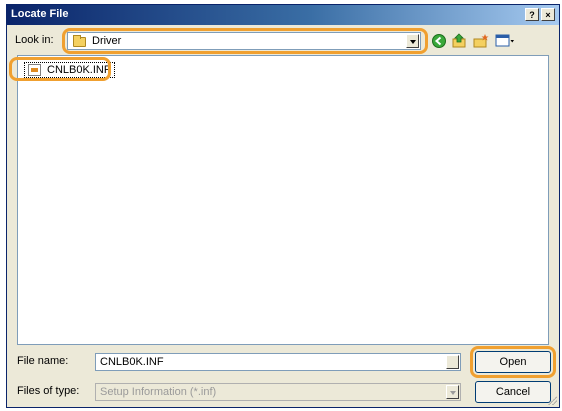  I want to click on file-type-label: Files of type:, so click(48, 391).